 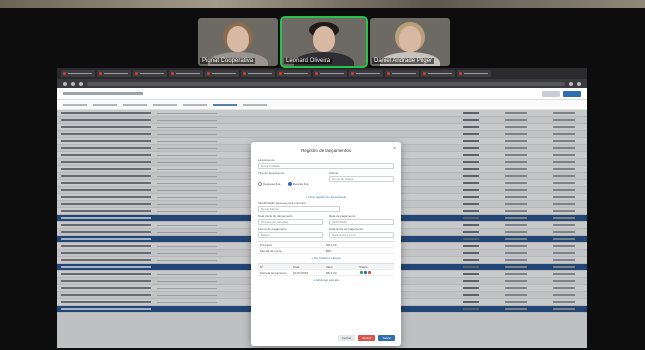 I want to click on url-field, so click(x=326, y=83).